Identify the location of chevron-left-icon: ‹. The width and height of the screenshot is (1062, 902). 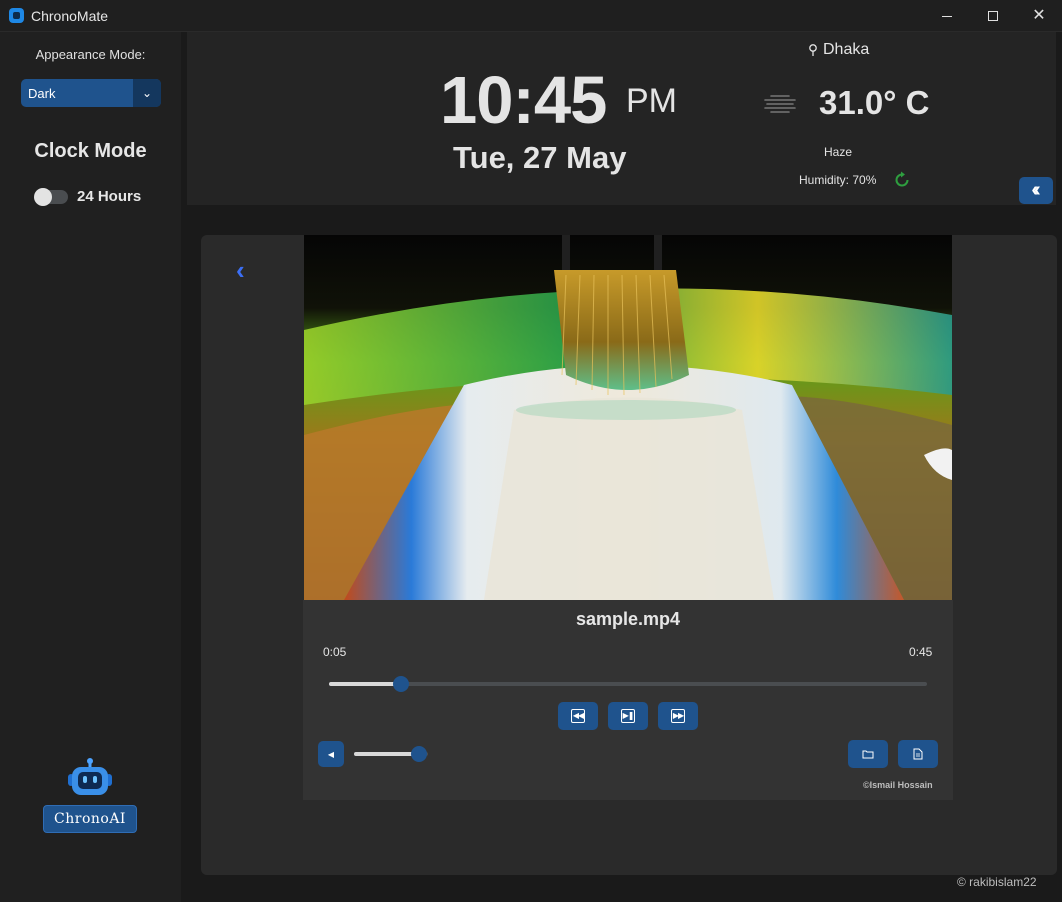
(240, 270).